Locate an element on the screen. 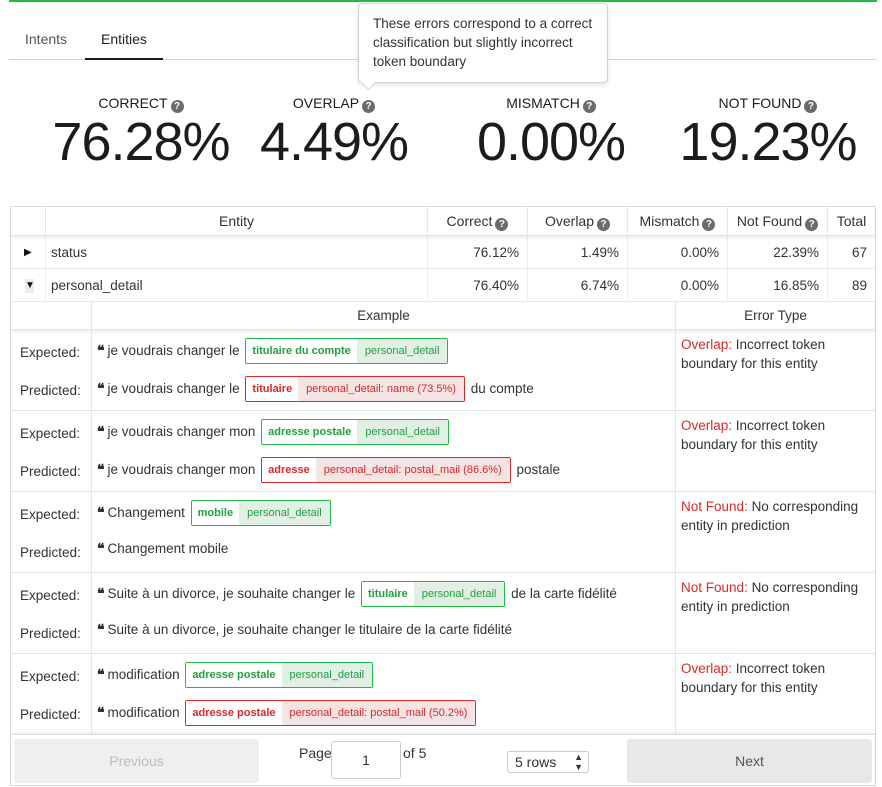 The width and height of the screenshot is (882, 787). tab-intents: Intents is located at coordinates (46, 39).